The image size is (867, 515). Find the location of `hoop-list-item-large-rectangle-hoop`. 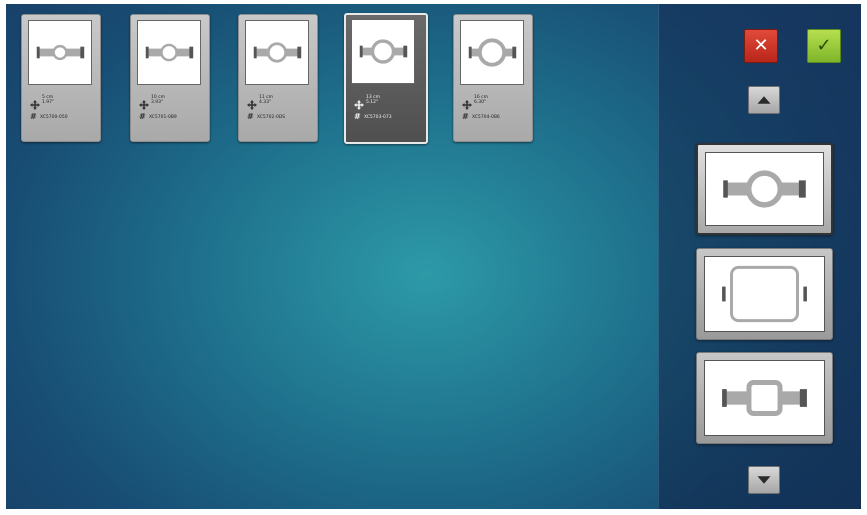

hoop-list-item-large-rectangle-hoop is located at coordinates (764, 294).